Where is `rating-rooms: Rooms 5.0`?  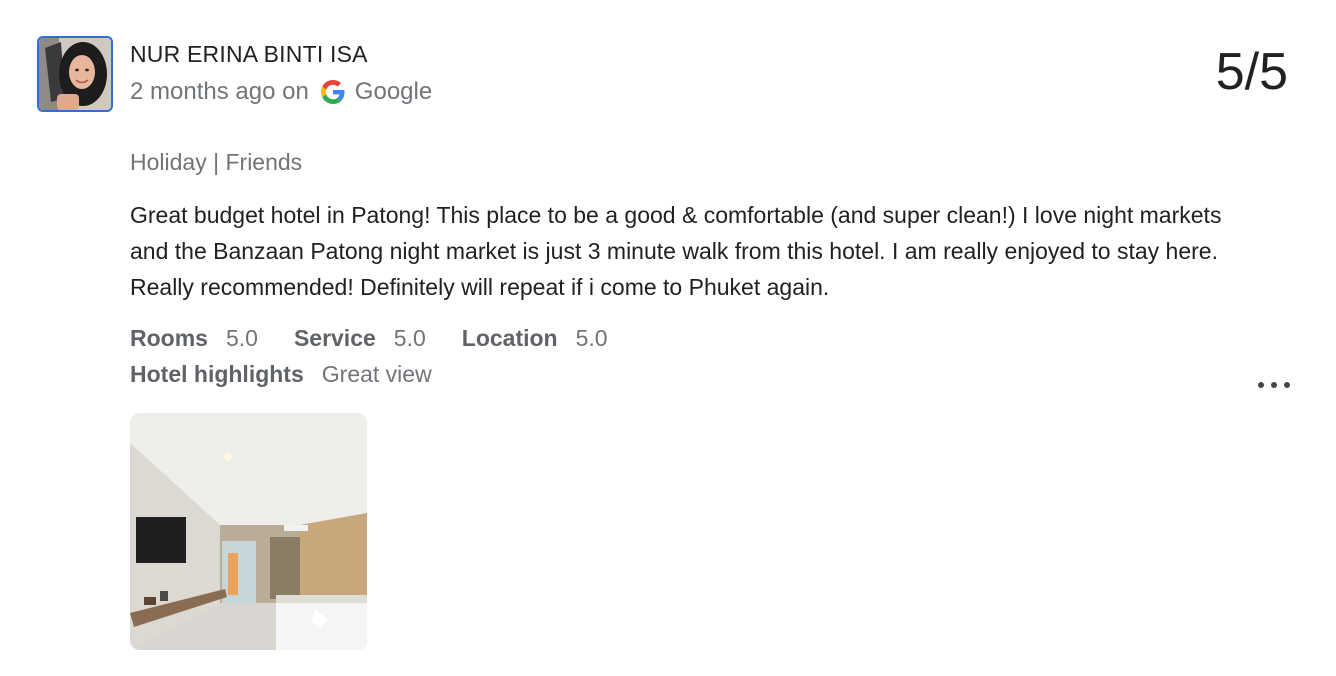
rating-rooms: Rooms 5.0 is located at coordinates (194, 338).